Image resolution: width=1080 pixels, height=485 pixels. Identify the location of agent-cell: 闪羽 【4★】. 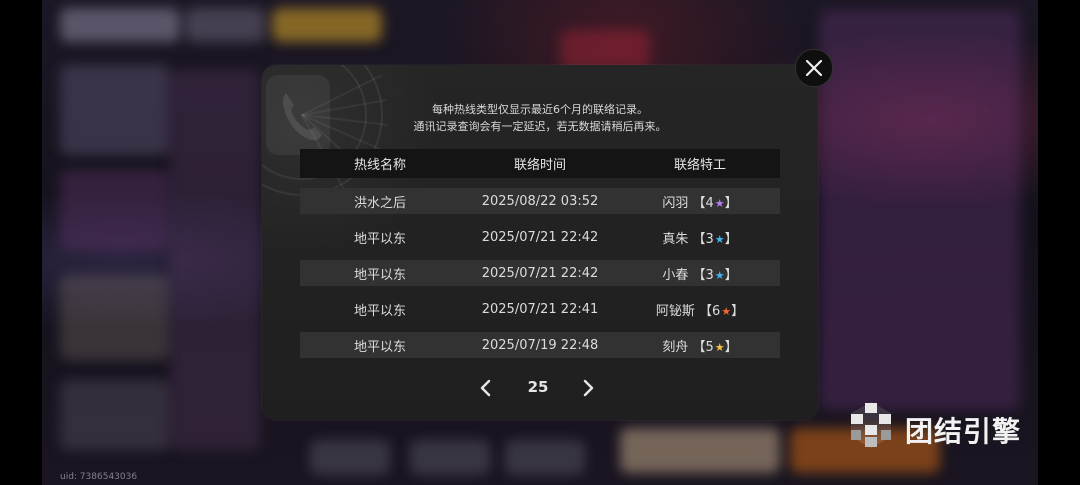
(700, 201).